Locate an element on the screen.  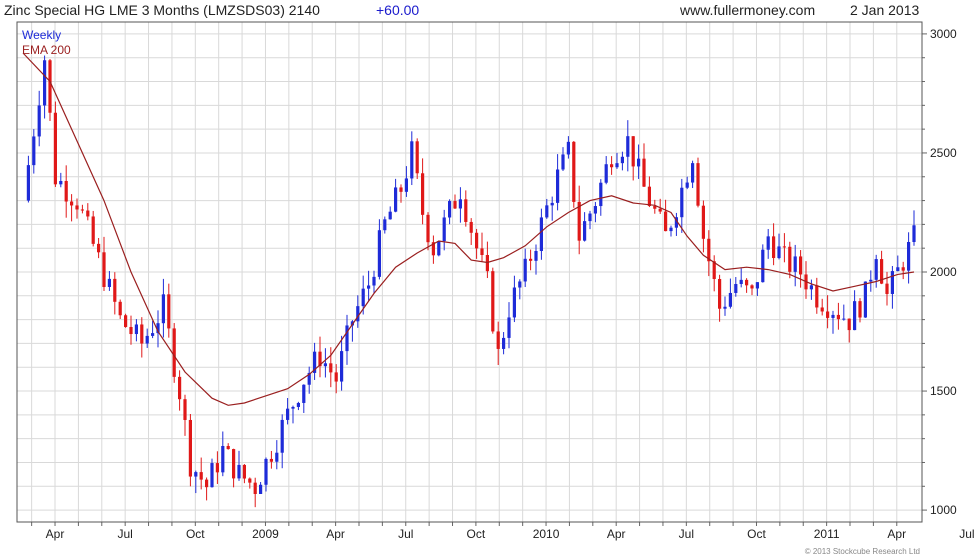
y-tick-label: 3000 is located at coordinates (943, 34).